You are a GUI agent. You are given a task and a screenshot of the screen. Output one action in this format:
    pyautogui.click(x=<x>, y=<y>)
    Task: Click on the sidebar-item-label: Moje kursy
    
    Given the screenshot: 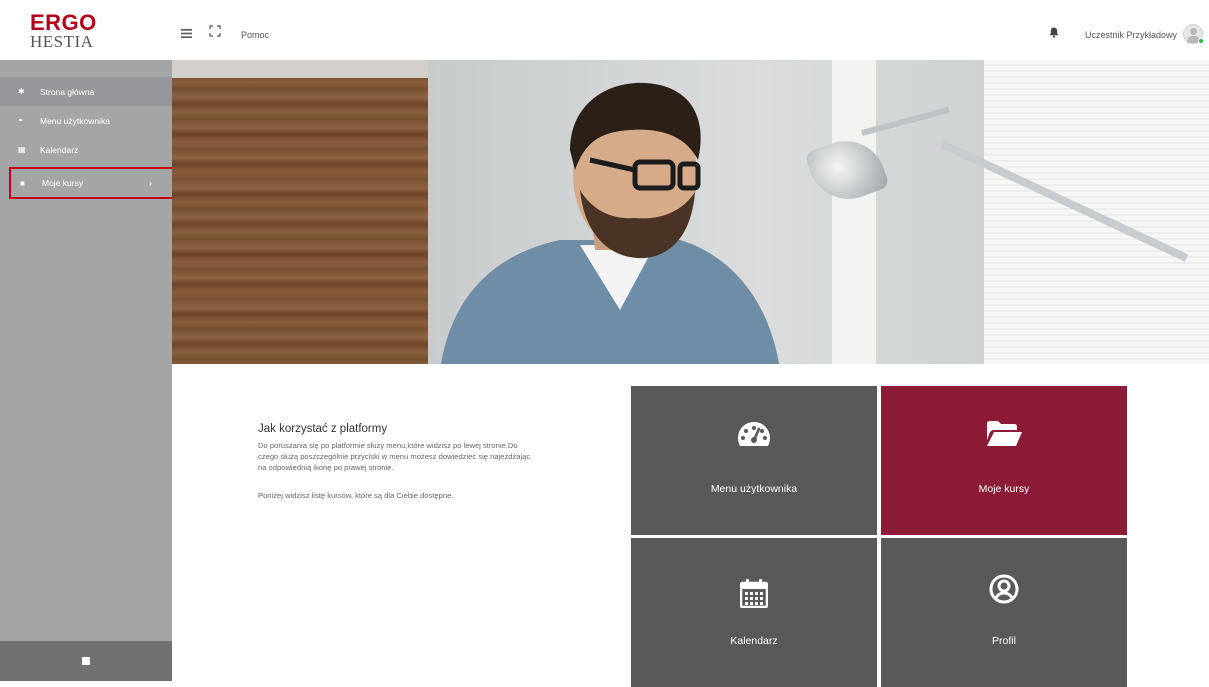 What is the action you would take?
    pyautogui.click(x=63, y=183)
    